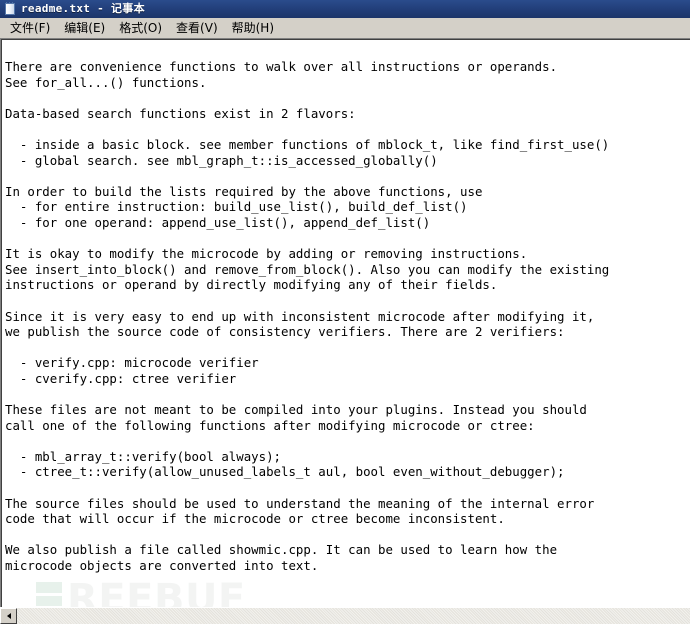  Describe the element at coordinates (253, 28) in the screenshot. I see `menu-item-help: 帮助(H)` at that location.